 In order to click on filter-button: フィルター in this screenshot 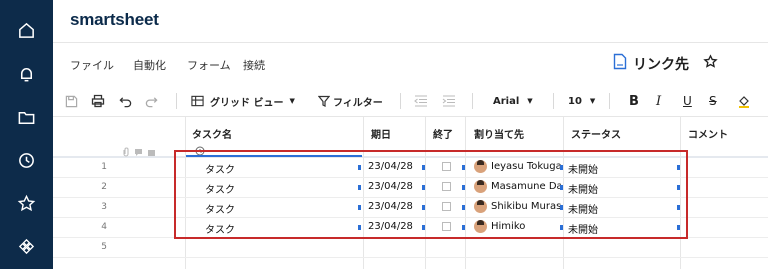, I will do `click(350, 101)`.